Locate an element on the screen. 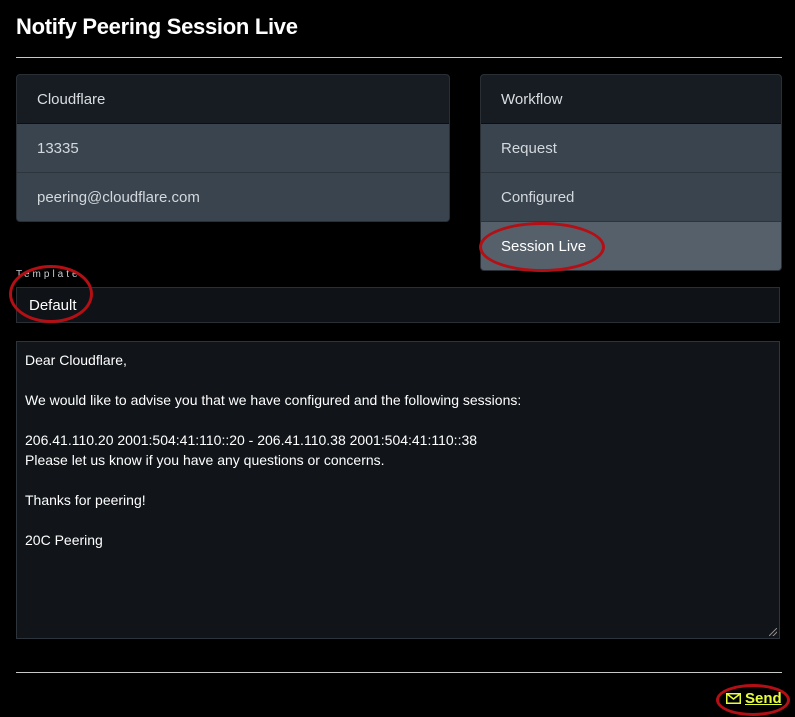 The height and width of the screenshot is (717, 795). workflow-card: Workflow Request Configured Session Live is located at coordinates (631, 172).